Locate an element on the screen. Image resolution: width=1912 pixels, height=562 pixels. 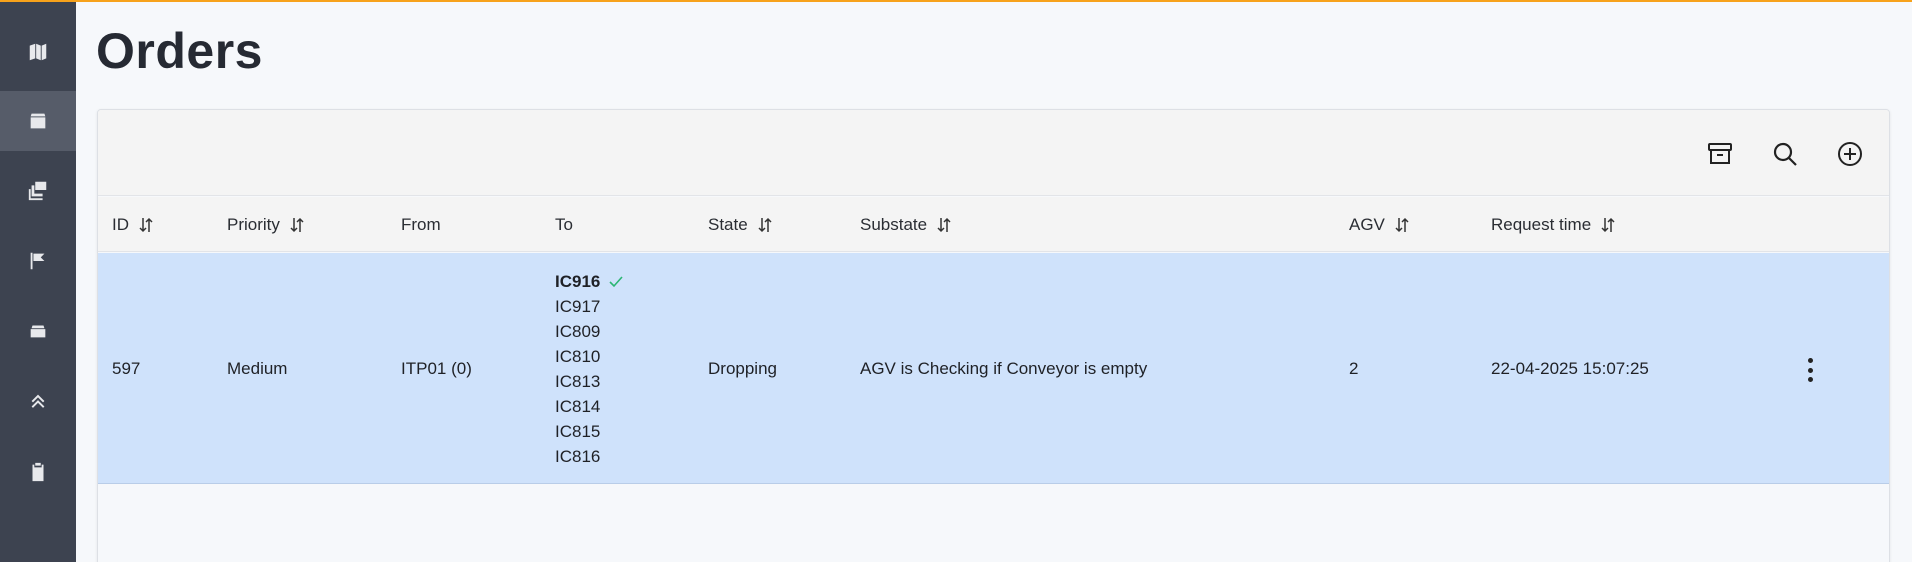
to-item: IC815 is located at coordinates (578, 431).